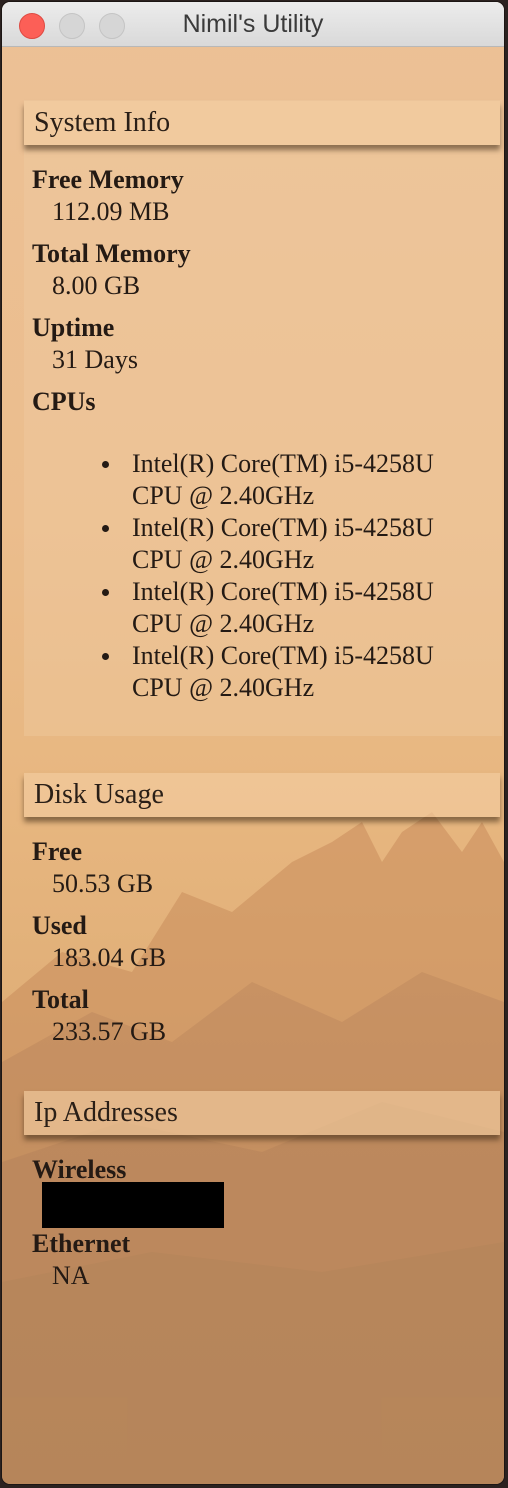 The height and width of the screenshot is (1488, 508). What do you see at coordinates (109, 957) in the screenshot?
I see `disk-used-value: 183.04 GB` at bounding box center [109, 957].